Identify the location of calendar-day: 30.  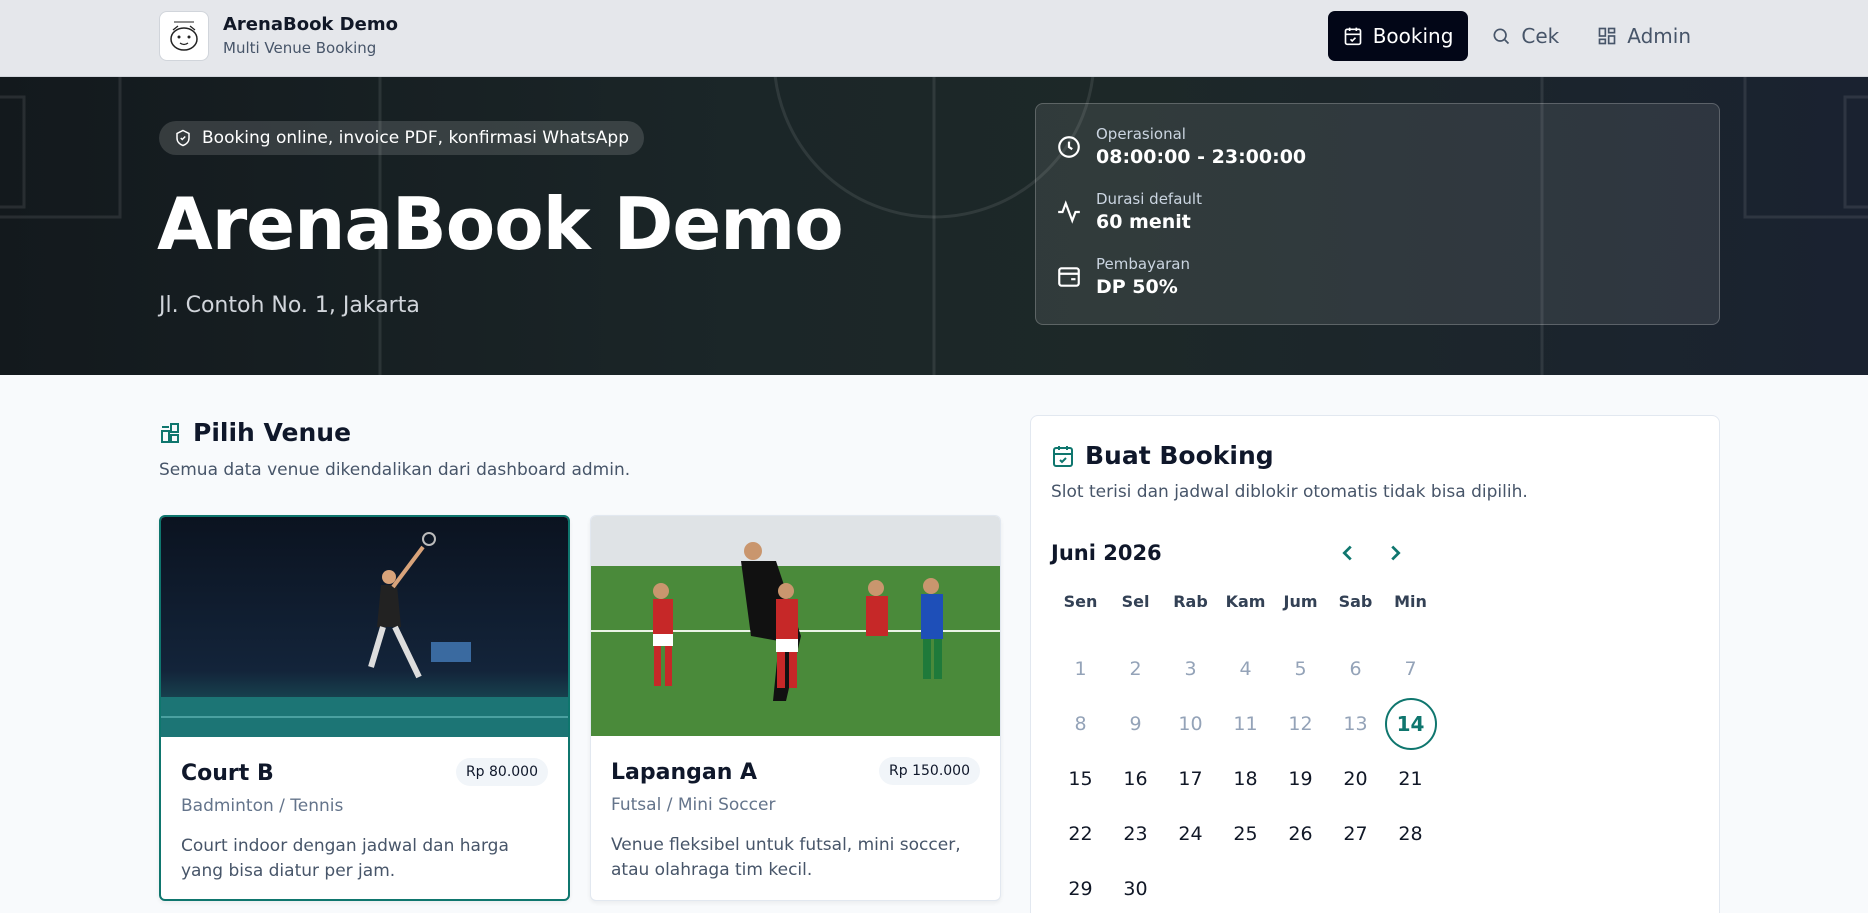
(1135, 887).